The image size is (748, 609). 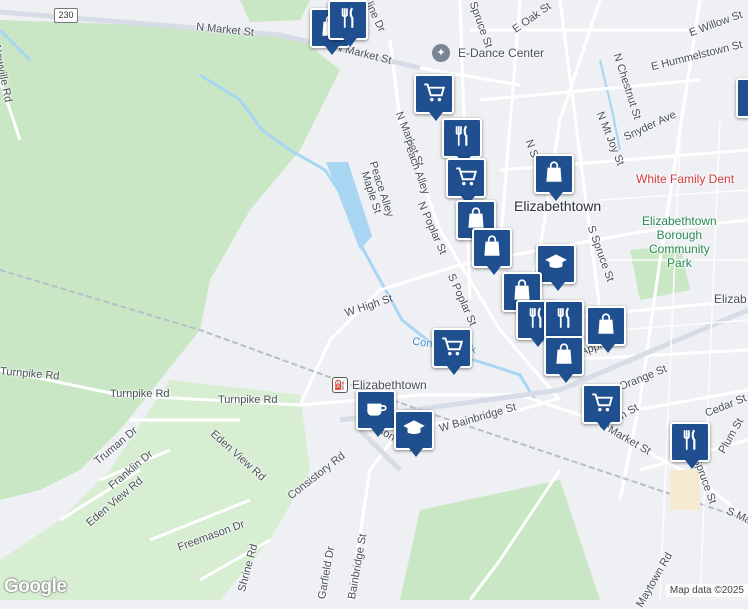 I want to click on cafe-icon, so click(x=376, y=410).